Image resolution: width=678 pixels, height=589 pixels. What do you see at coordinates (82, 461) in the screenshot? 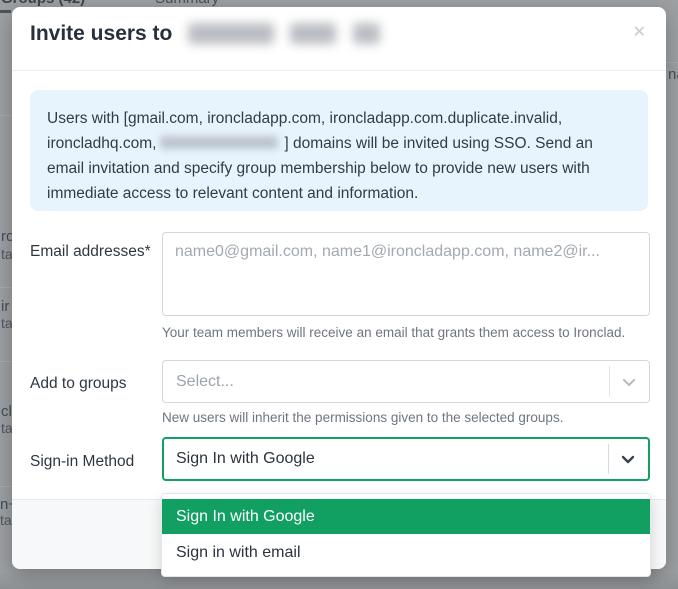
I see `signin-method-label: Sign-in Method` at bounding box center [82, 461].